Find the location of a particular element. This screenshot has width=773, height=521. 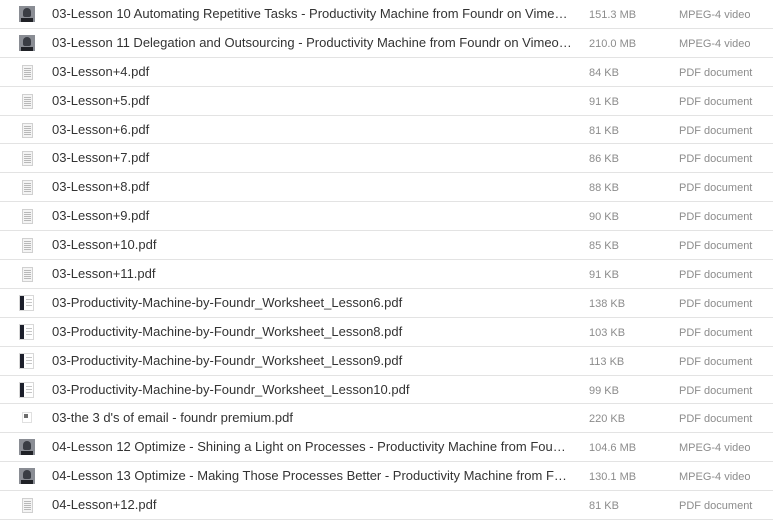

file-row: 03-Lesson+8.pdf 88 KB PDF document is located at coordinates (386, 188).